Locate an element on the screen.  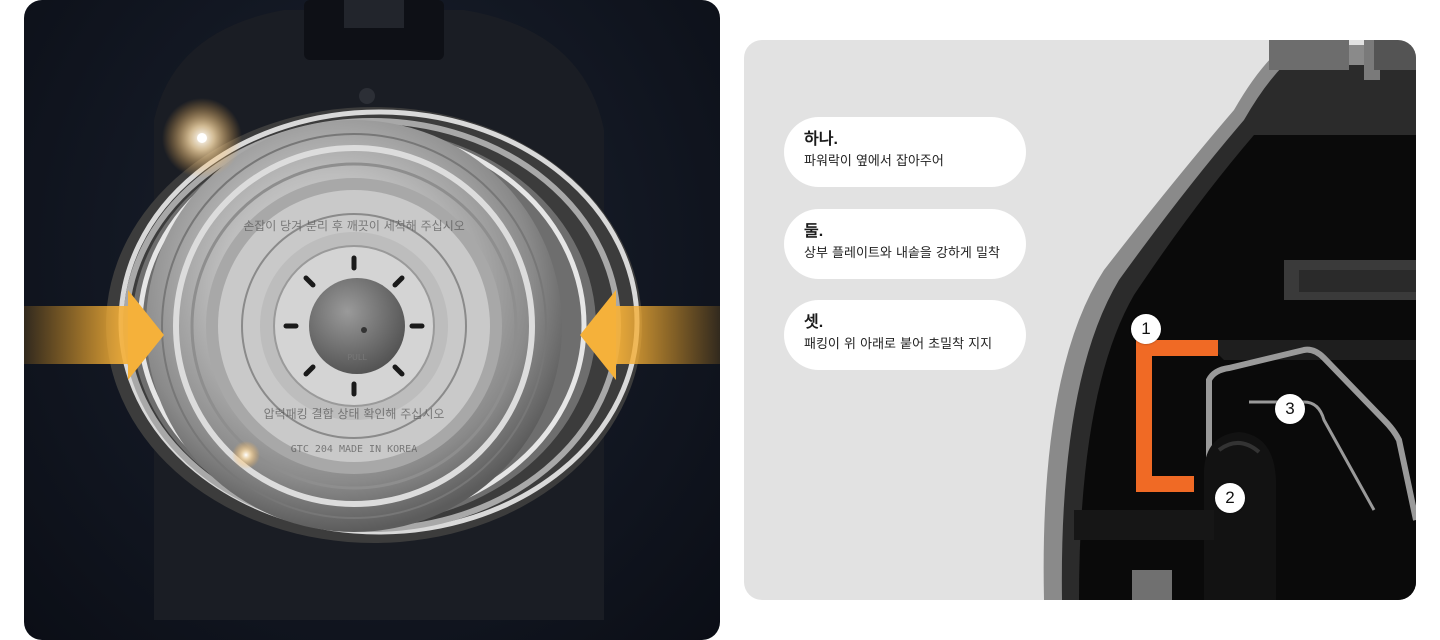
lid-top-engraving: 손잡이 당겨 분리 후 깨끗이 세척해 주십시오 is located at coordinates (354, 226).